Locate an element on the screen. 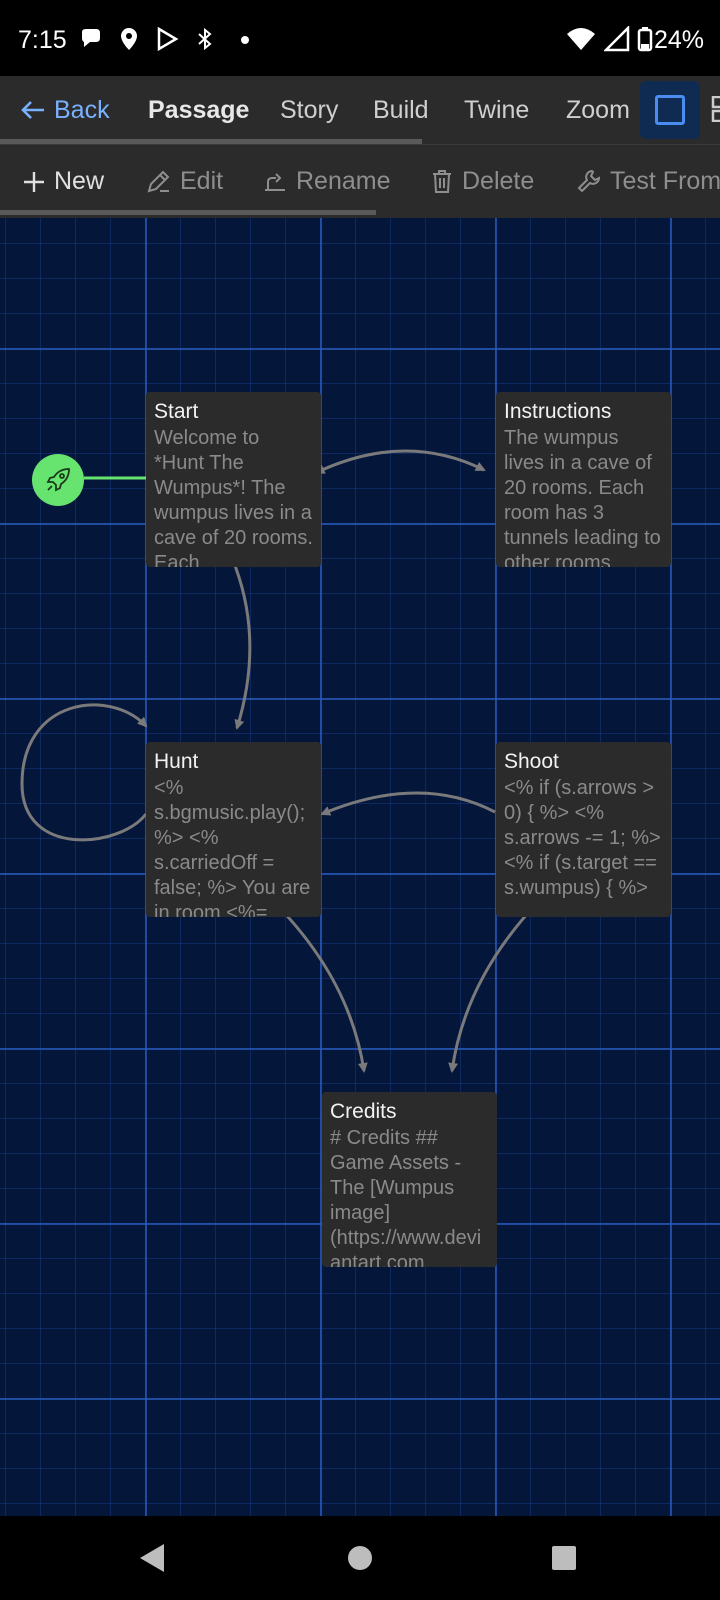 The image size is (720, 1600). passage-title: Hunt is located at coordinates (176, 761).